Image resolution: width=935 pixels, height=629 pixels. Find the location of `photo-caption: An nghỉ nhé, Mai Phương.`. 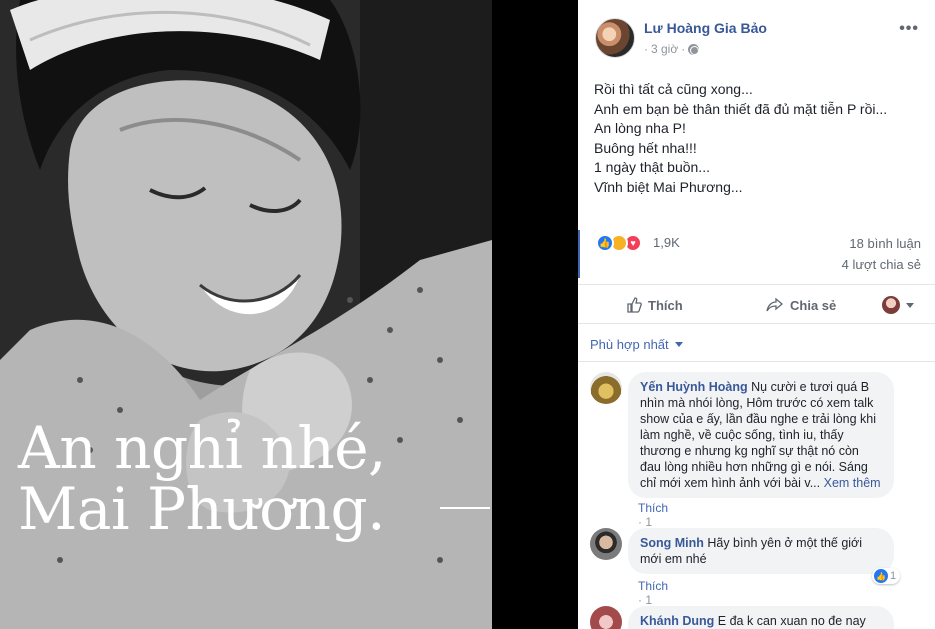

photo-caption: An nghỉ nhé, Mai Phương. is located at coordinates (202, 479).